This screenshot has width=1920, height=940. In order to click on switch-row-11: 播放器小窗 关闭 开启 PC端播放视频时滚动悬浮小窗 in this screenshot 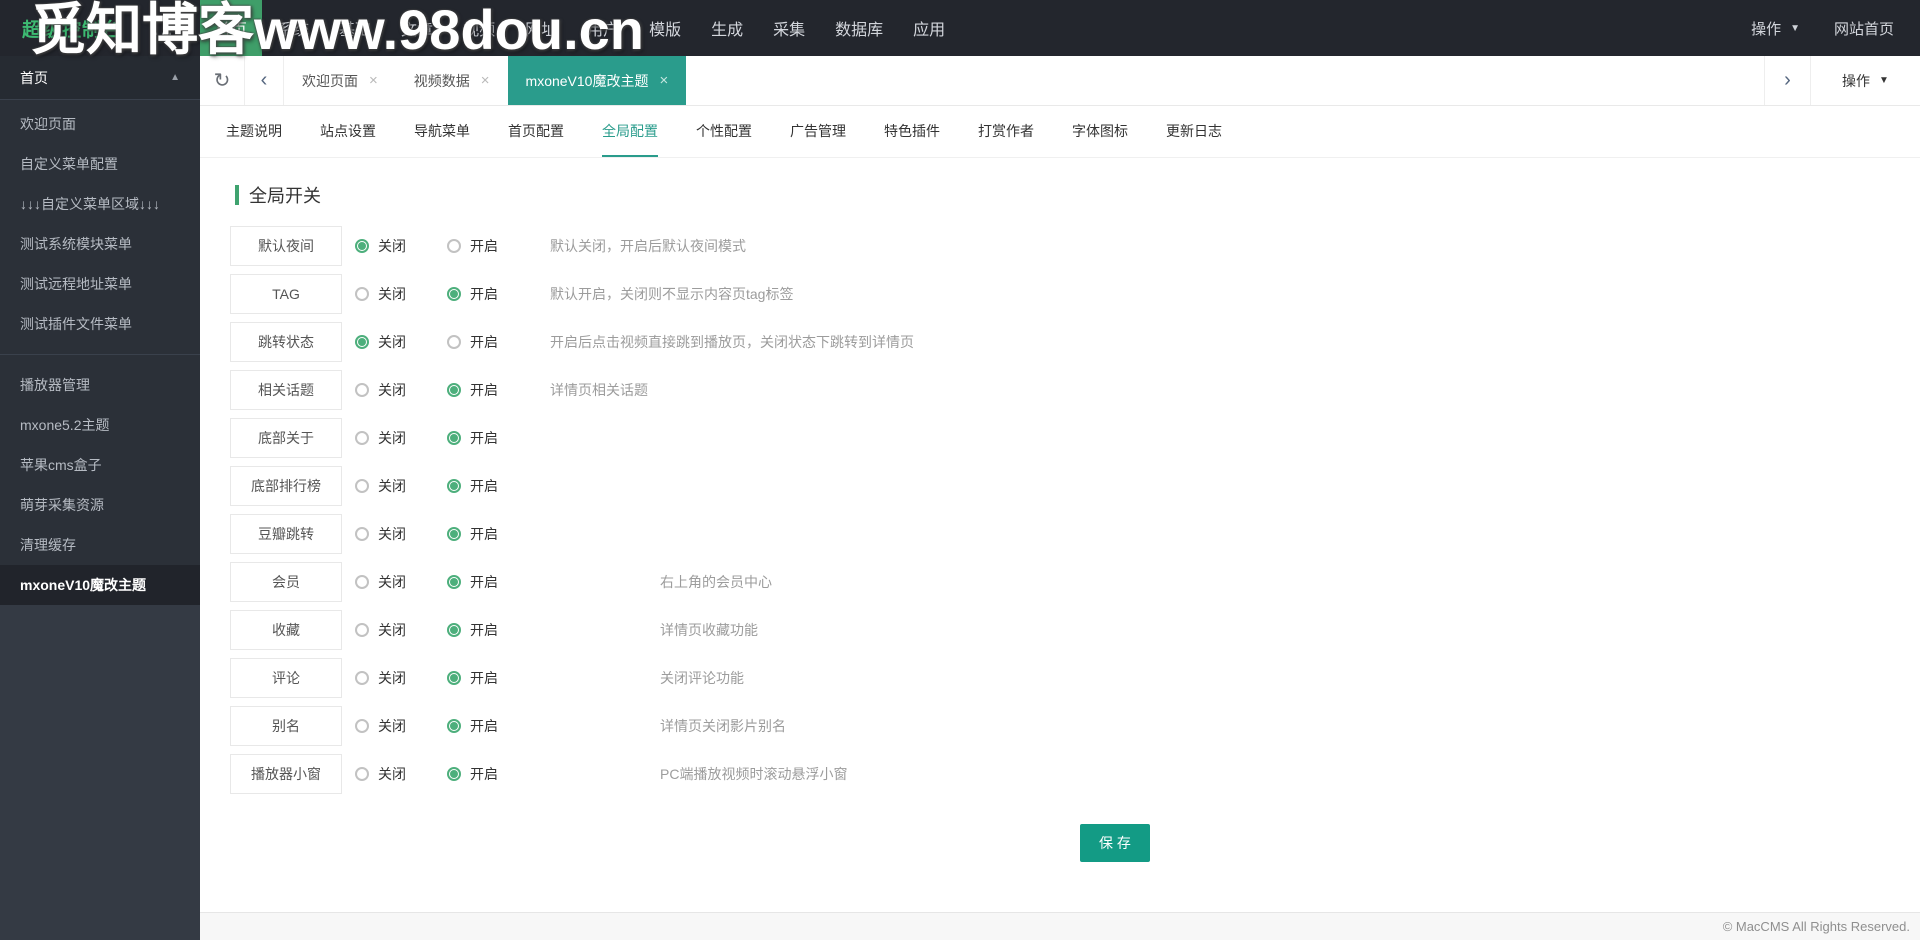, I will do `click(1075, 774)`.